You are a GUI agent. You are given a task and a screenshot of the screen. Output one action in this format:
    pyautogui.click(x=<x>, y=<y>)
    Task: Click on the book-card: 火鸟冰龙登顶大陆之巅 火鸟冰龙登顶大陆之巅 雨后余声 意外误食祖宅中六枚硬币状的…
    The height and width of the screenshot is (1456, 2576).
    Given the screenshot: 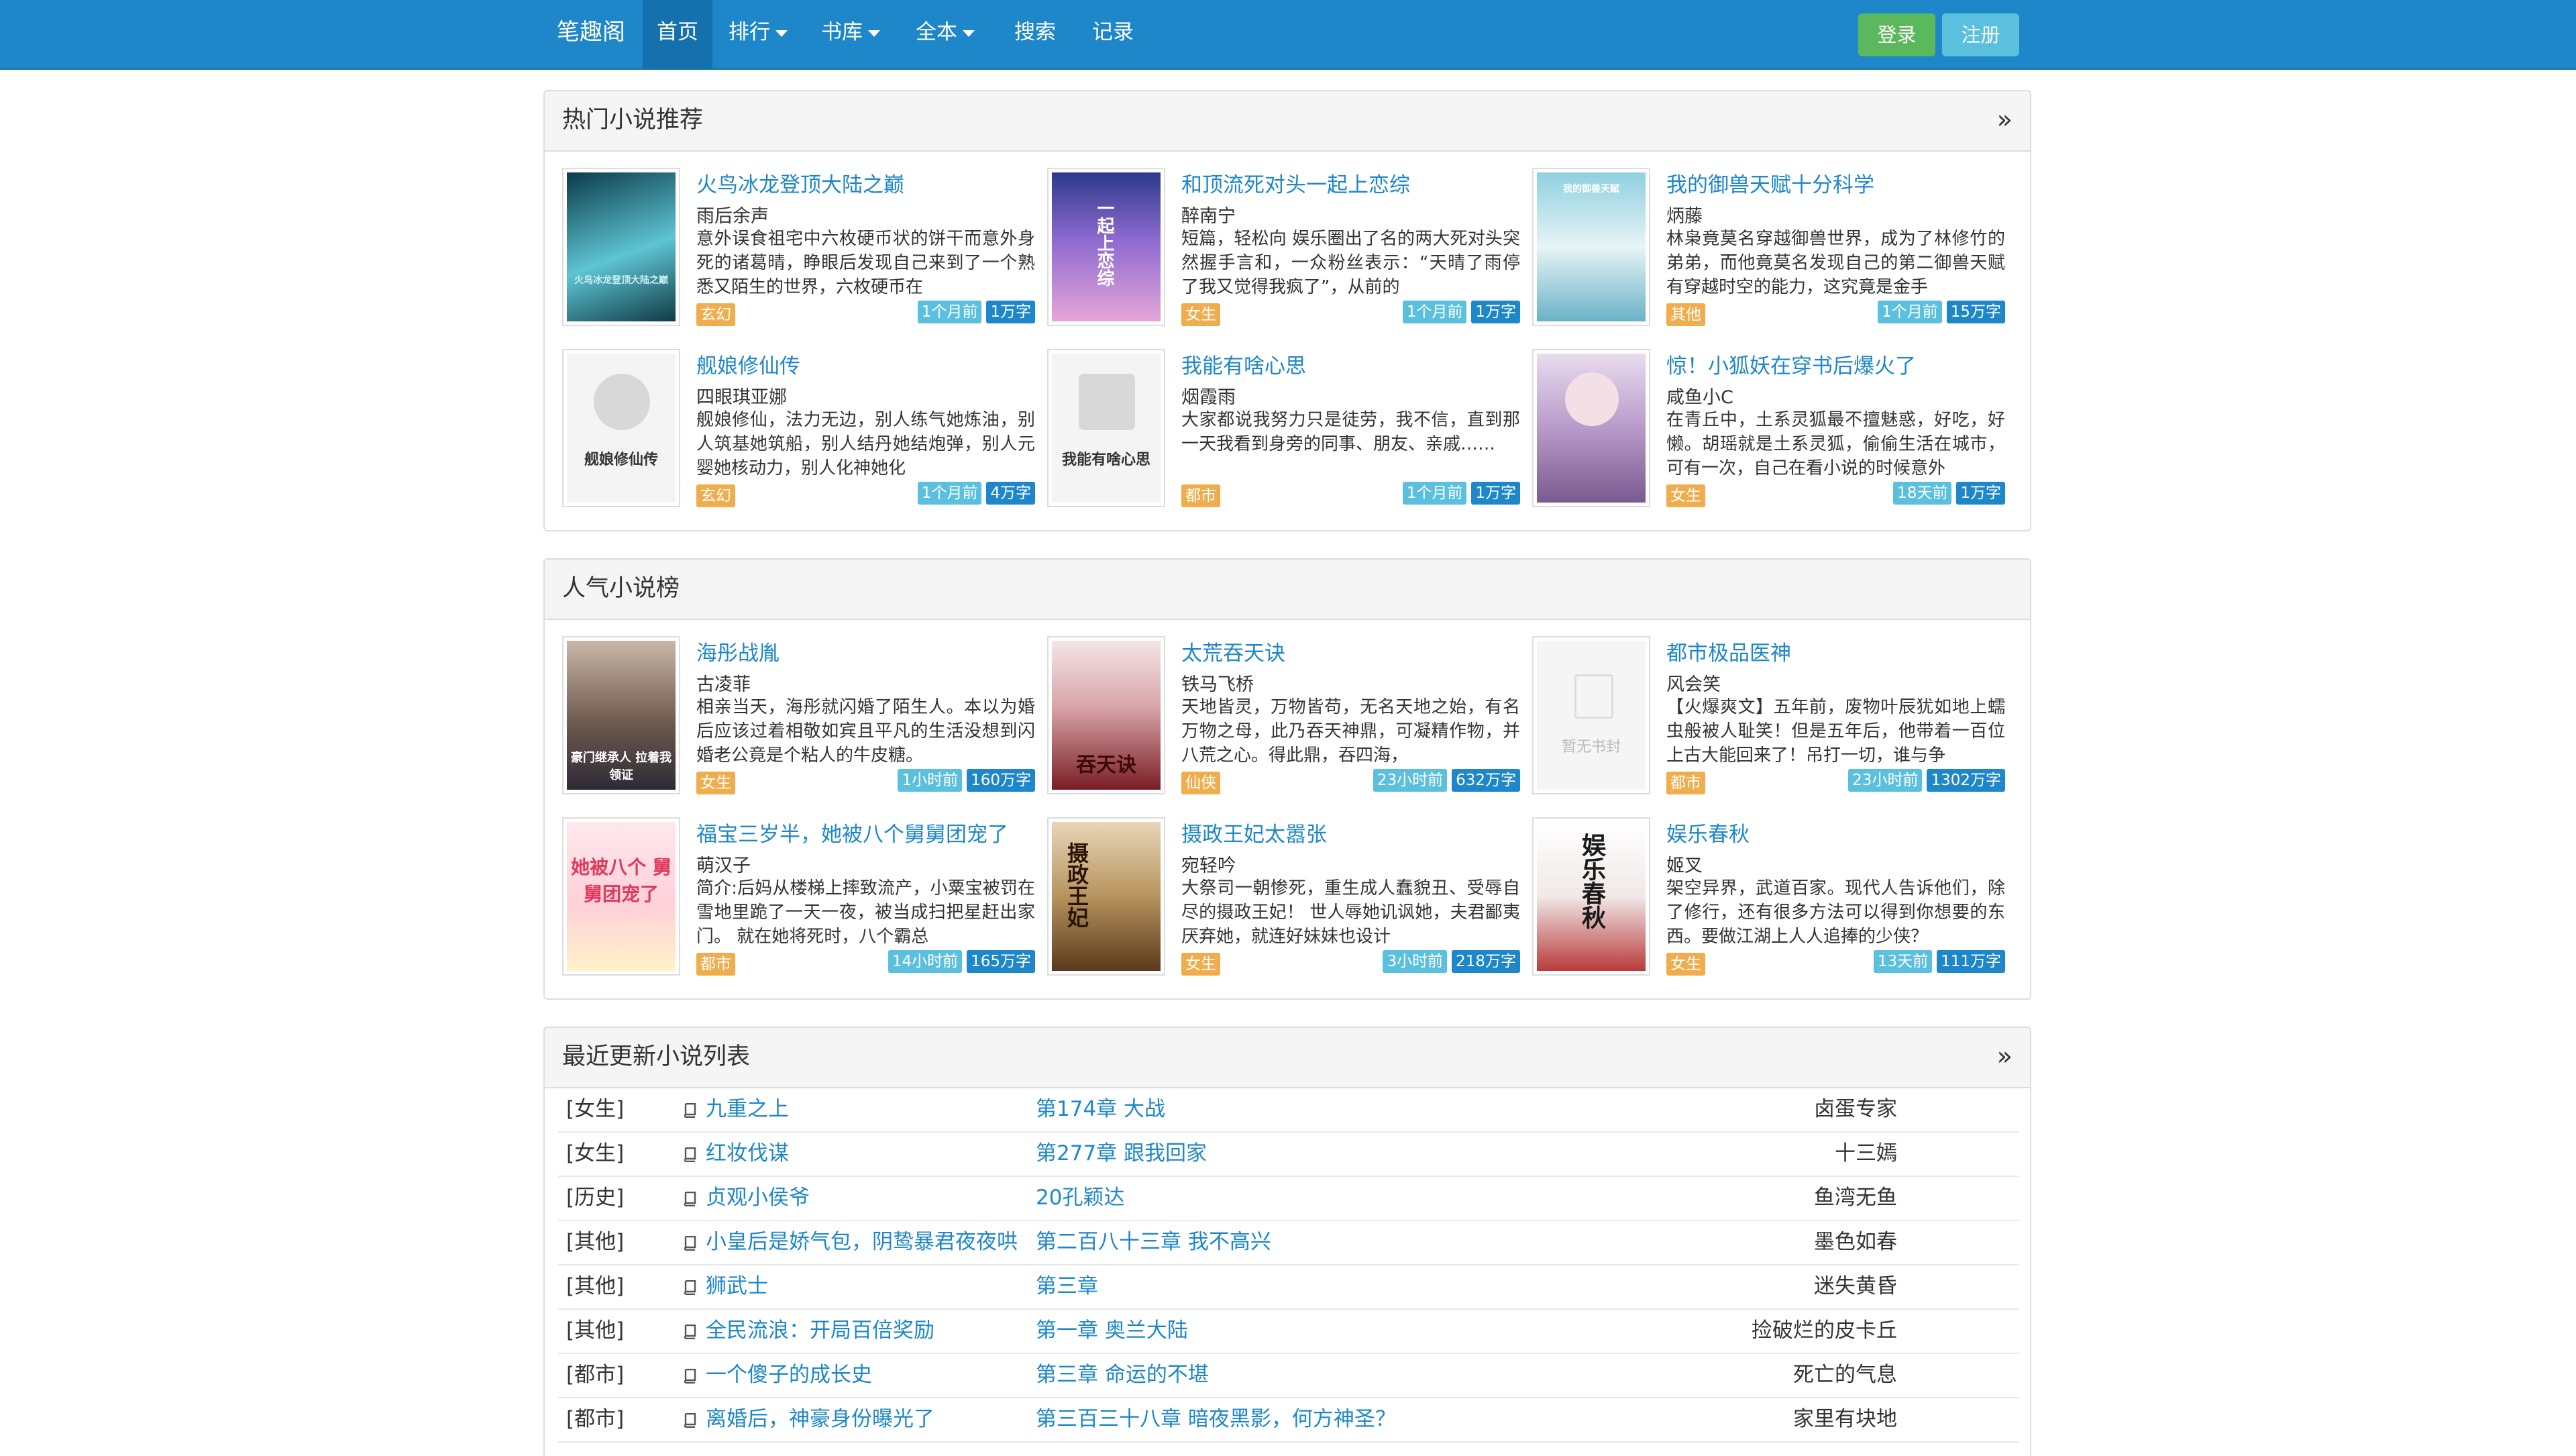 What is the action you would take?
    pyautogui.click(x=798, y=248)
    